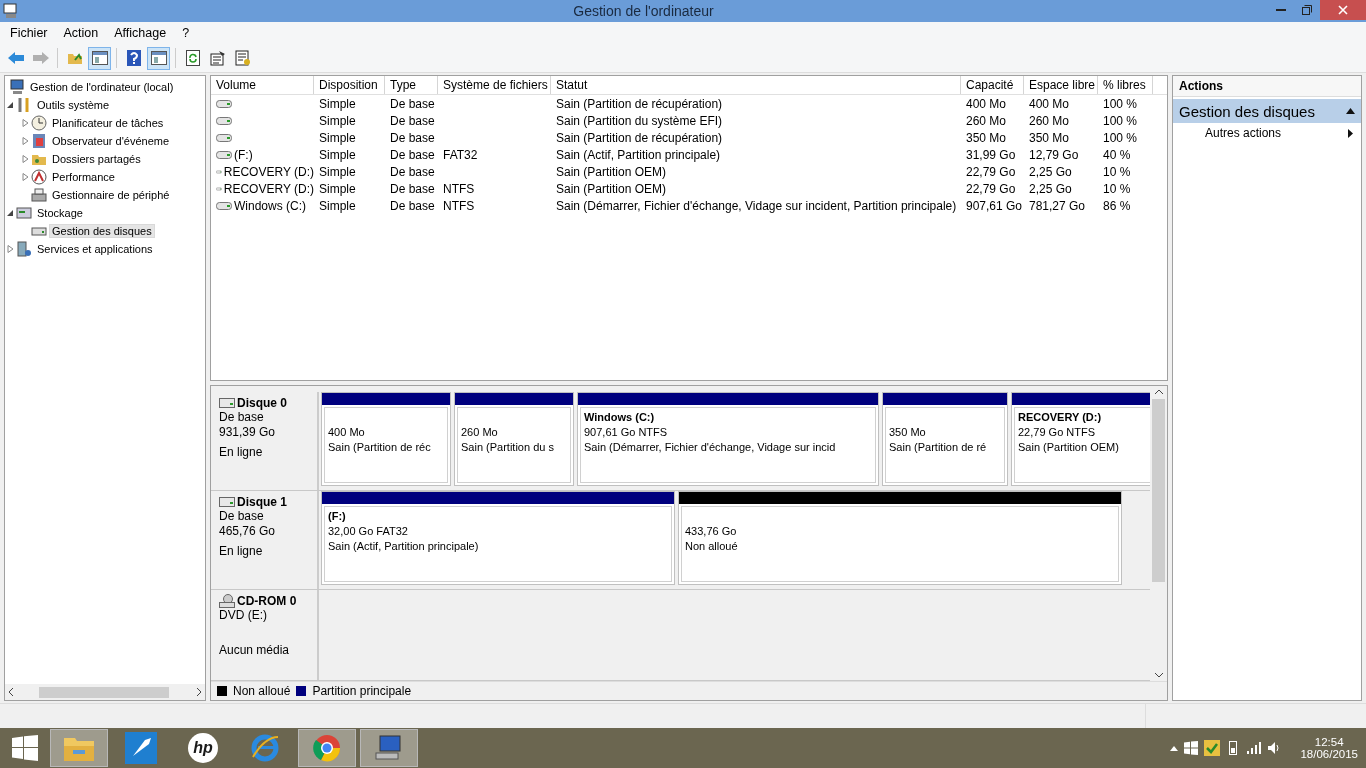 The width and height of the screenshot is (1366, 768). Describe the element at coordinates (1061, 85) in the screenshot. I see `column-header: Espace libre` at that location.